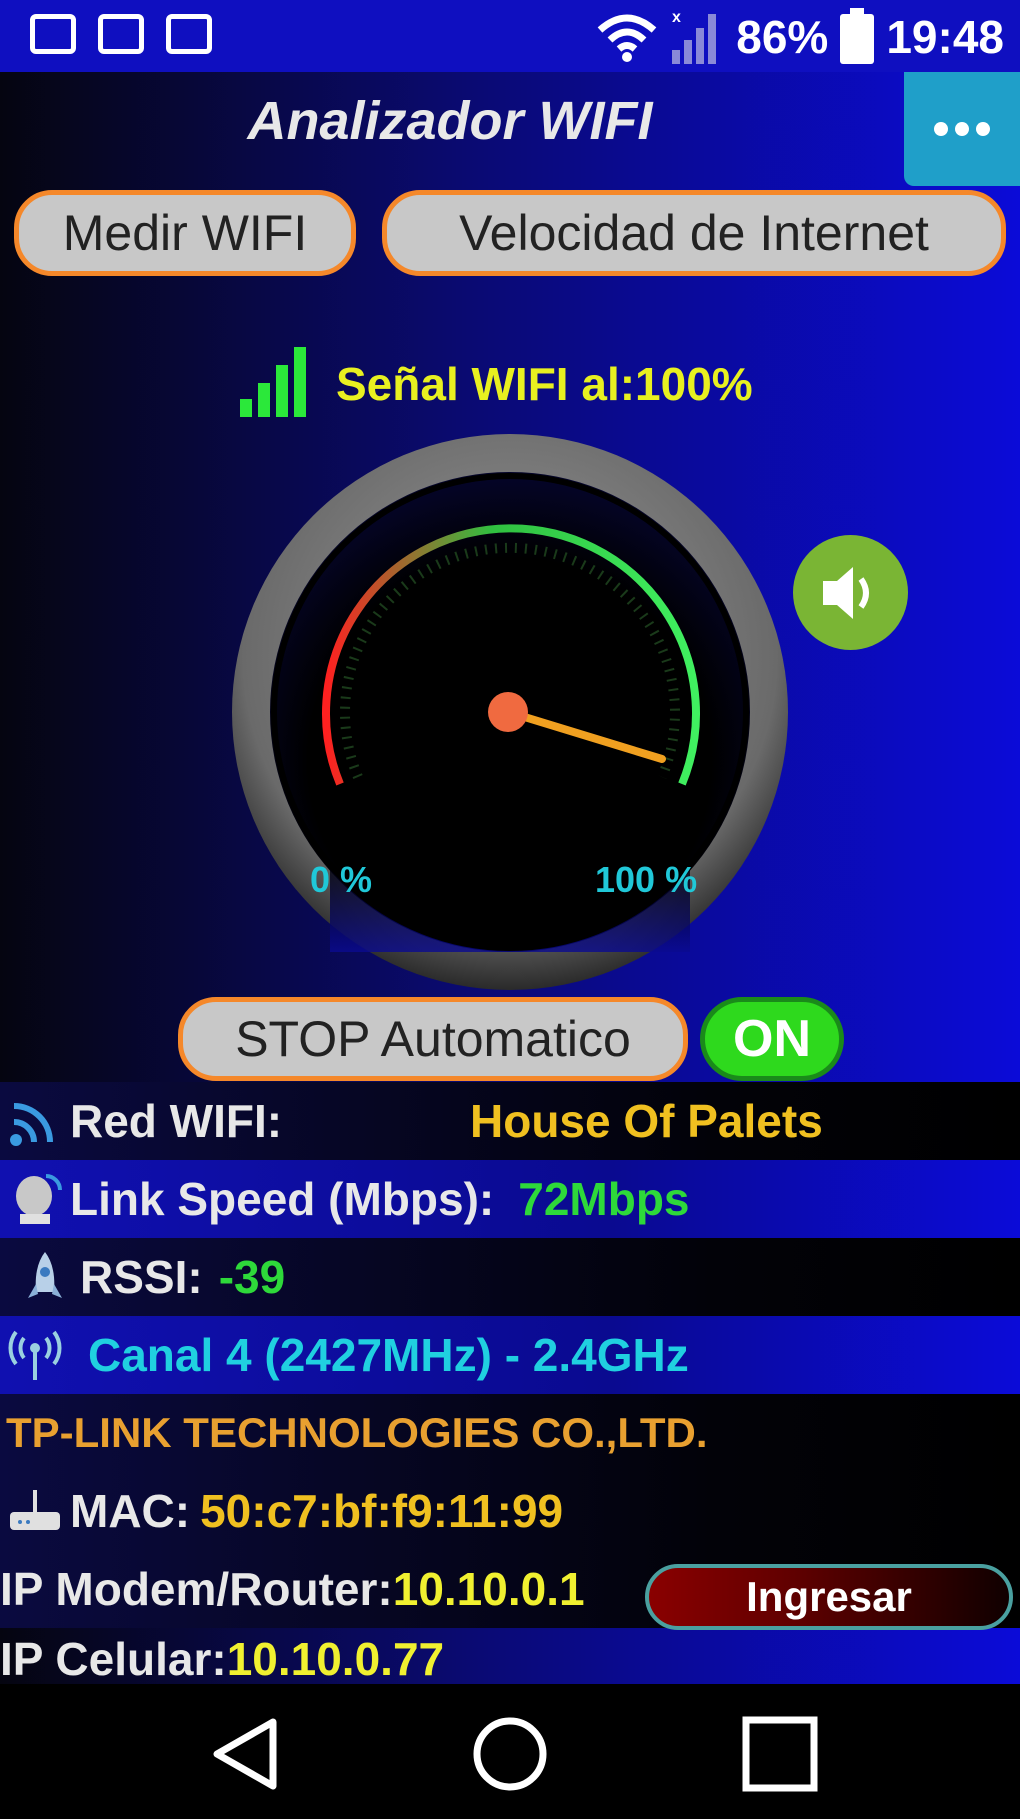 This screenshot has height=1819, width=1020. What do you see at coordinates (646, 879) in the screenshot?
I see `gauge-max-label: 100 %` at bounding box center [646, 879].